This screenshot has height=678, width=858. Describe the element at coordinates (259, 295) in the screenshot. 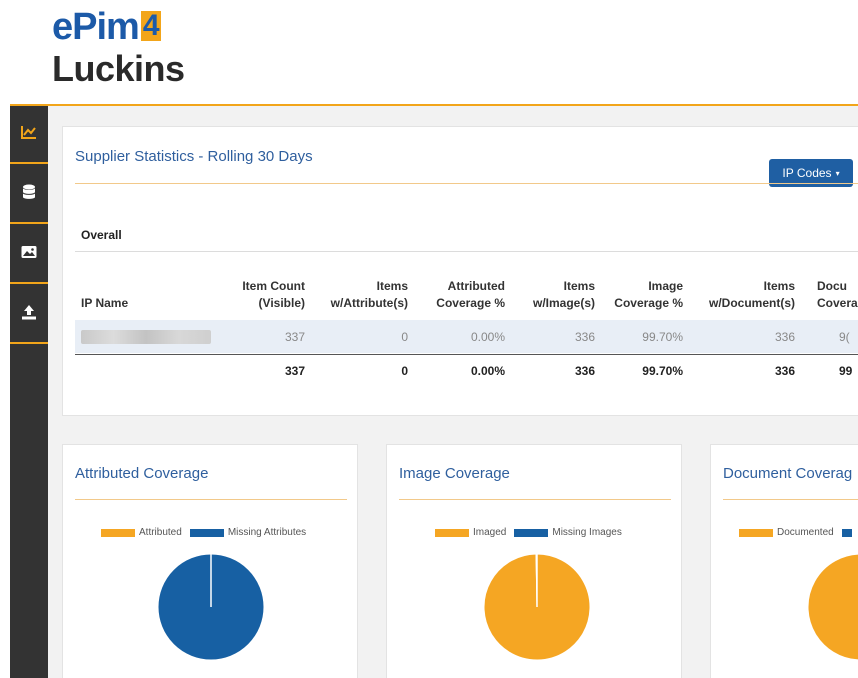

I see `header-item-count: Item Count (Visible)` at that location.